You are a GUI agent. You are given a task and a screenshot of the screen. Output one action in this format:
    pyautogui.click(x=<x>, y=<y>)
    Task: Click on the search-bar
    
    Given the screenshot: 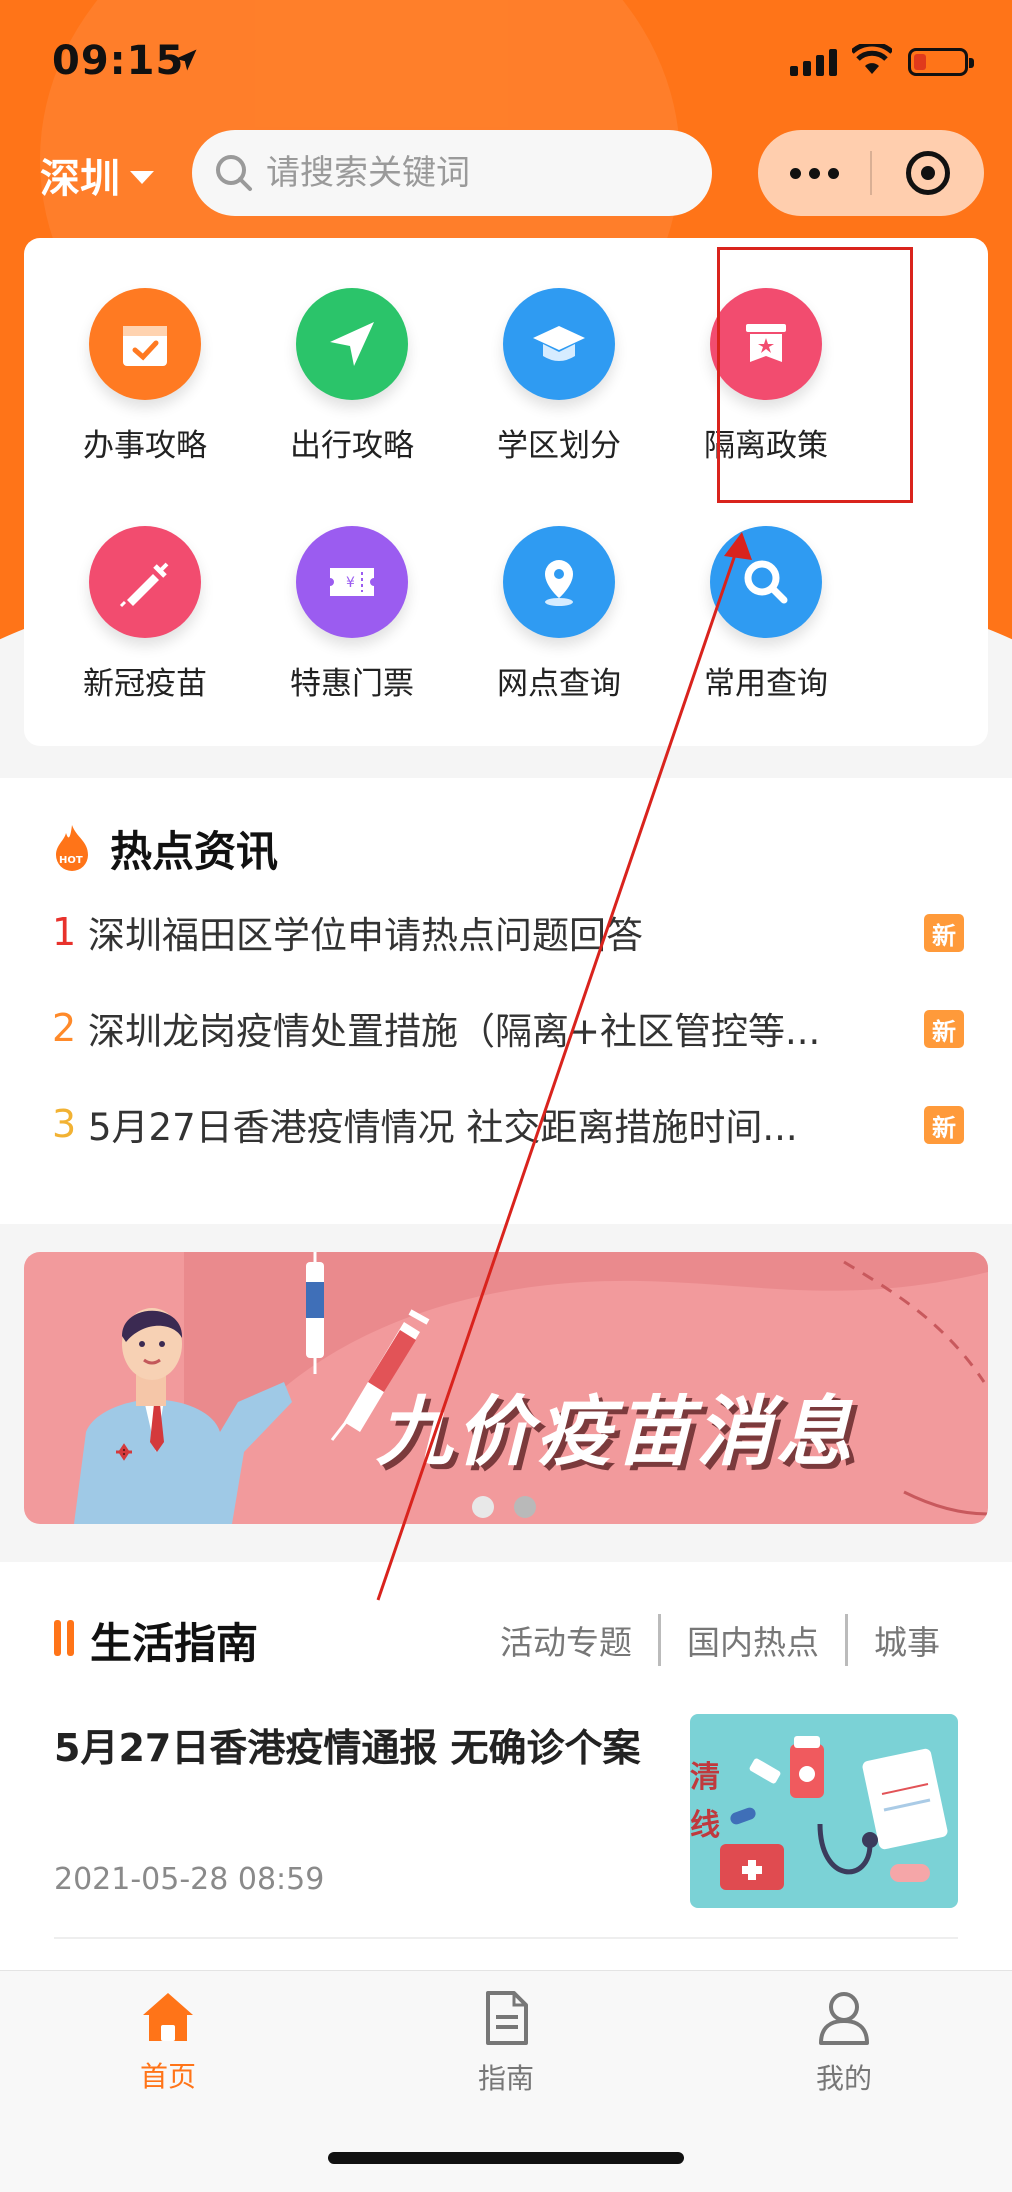 What is the action you would take?
    pyautogui.click(x=452, y=173)
    